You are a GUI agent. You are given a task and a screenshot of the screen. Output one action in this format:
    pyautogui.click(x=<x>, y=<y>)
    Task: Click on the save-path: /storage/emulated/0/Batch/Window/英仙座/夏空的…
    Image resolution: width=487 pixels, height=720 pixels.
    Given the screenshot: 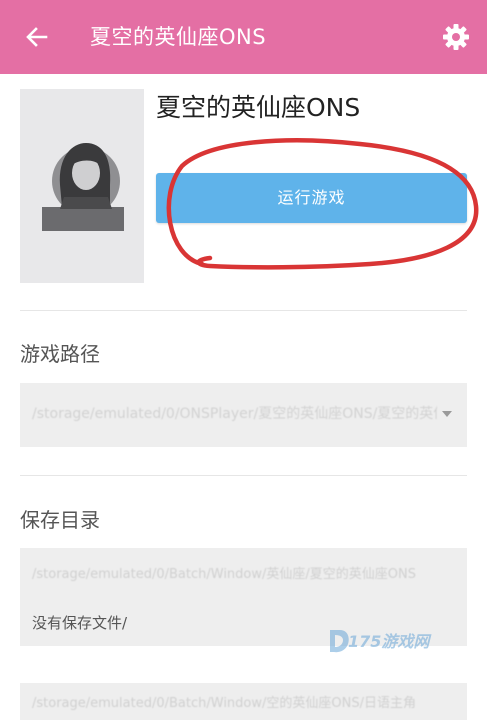 What is the action you would take?
    pyautogui.click(x=224, y=574)
    